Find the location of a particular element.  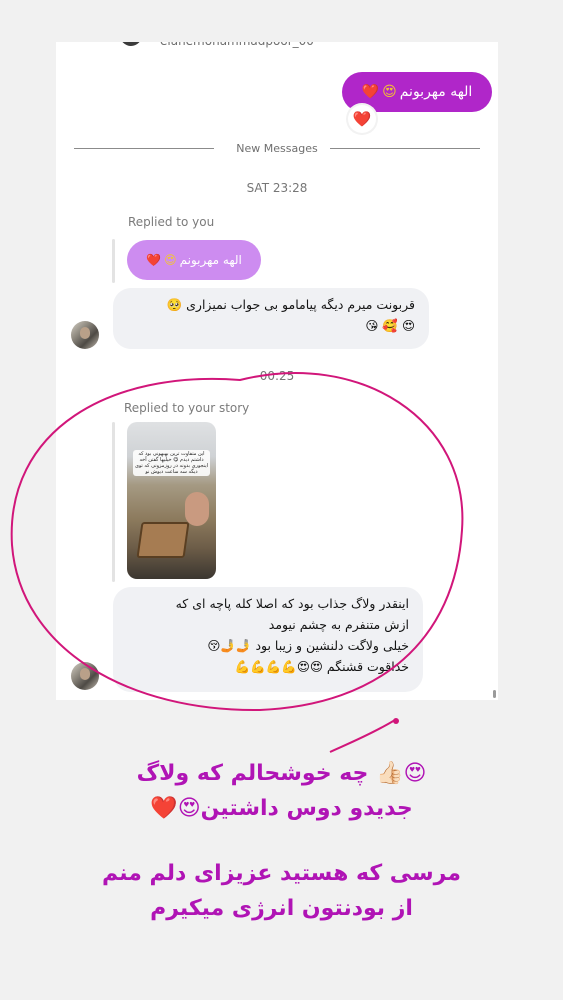

caption-line: از بودنتون انرژی میکیرم is located at coordinates (281, 908).